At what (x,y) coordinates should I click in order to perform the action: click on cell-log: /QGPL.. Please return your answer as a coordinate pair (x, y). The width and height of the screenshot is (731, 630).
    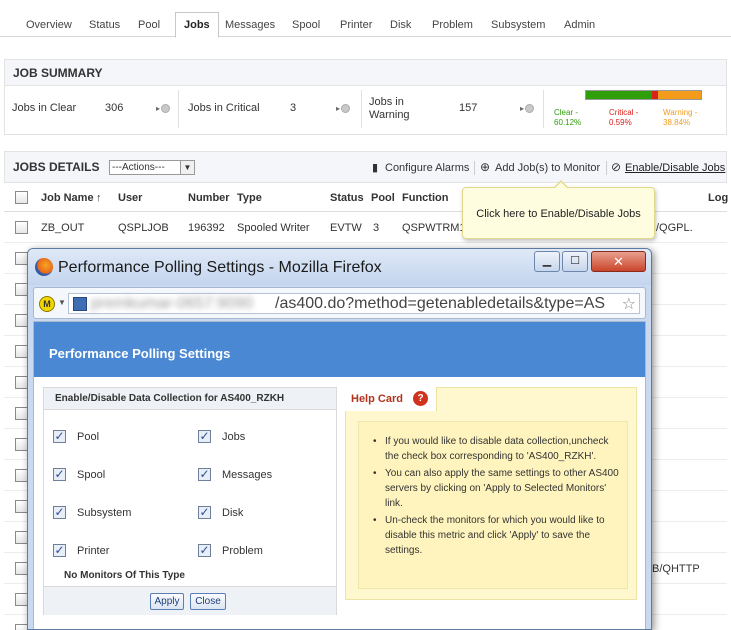
    Looking at the image, I should click on (674, 228).